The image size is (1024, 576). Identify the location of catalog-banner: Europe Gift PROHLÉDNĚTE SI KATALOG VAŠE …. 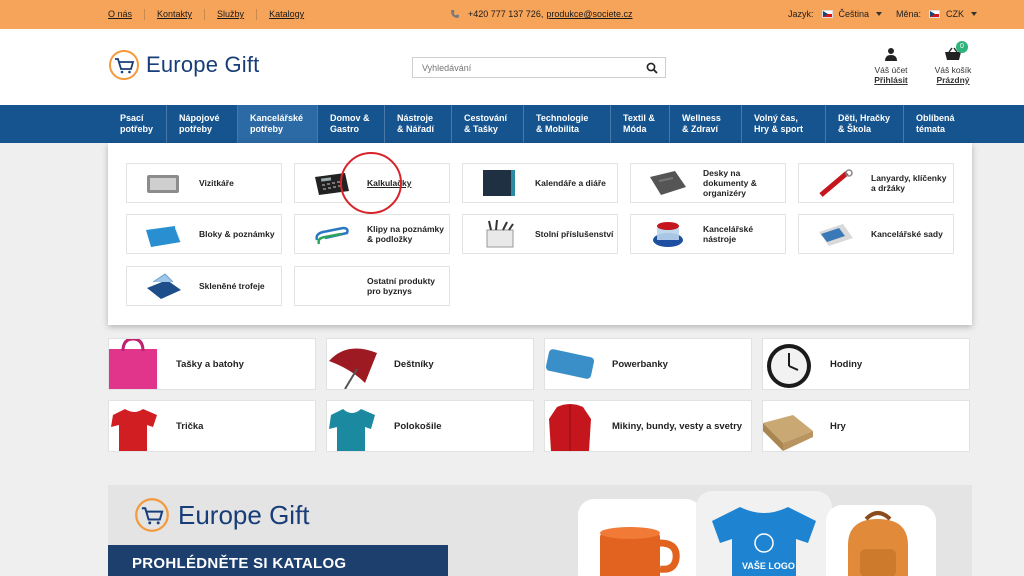
(540, 530).